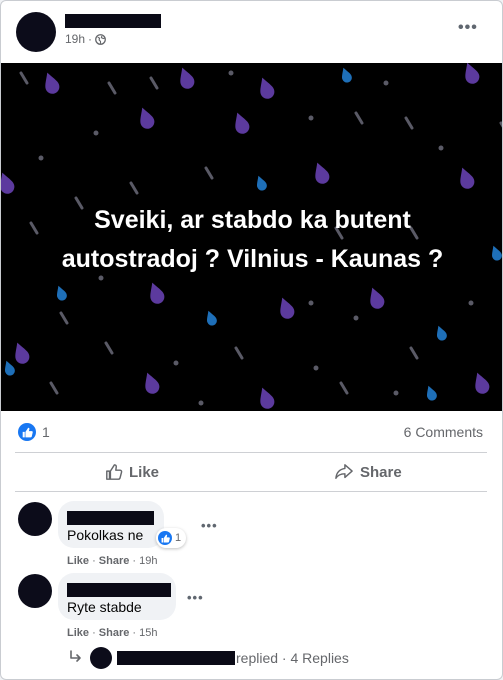 The width and height of the screenshot is (503, 680). I want to click on post-image-text-line2: autostradoj ? Vilnius - Kaunas ?, so click(252, 259).